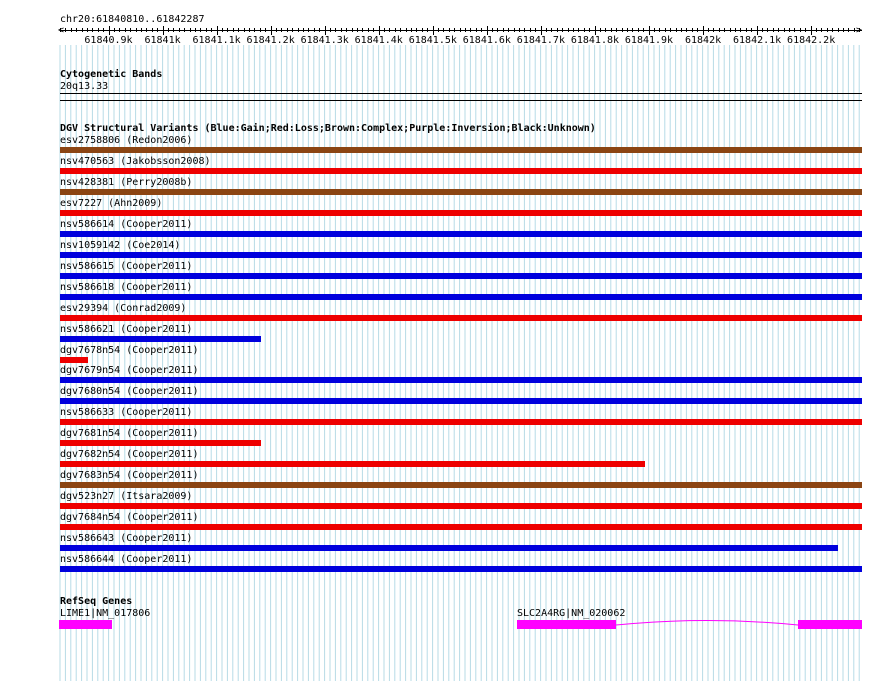 The image size is (890, 681). Describe the element at coordinates (126, 538) in the screenshot. I see `sv-label: nsv586643 (Cooper2011)` at that location.